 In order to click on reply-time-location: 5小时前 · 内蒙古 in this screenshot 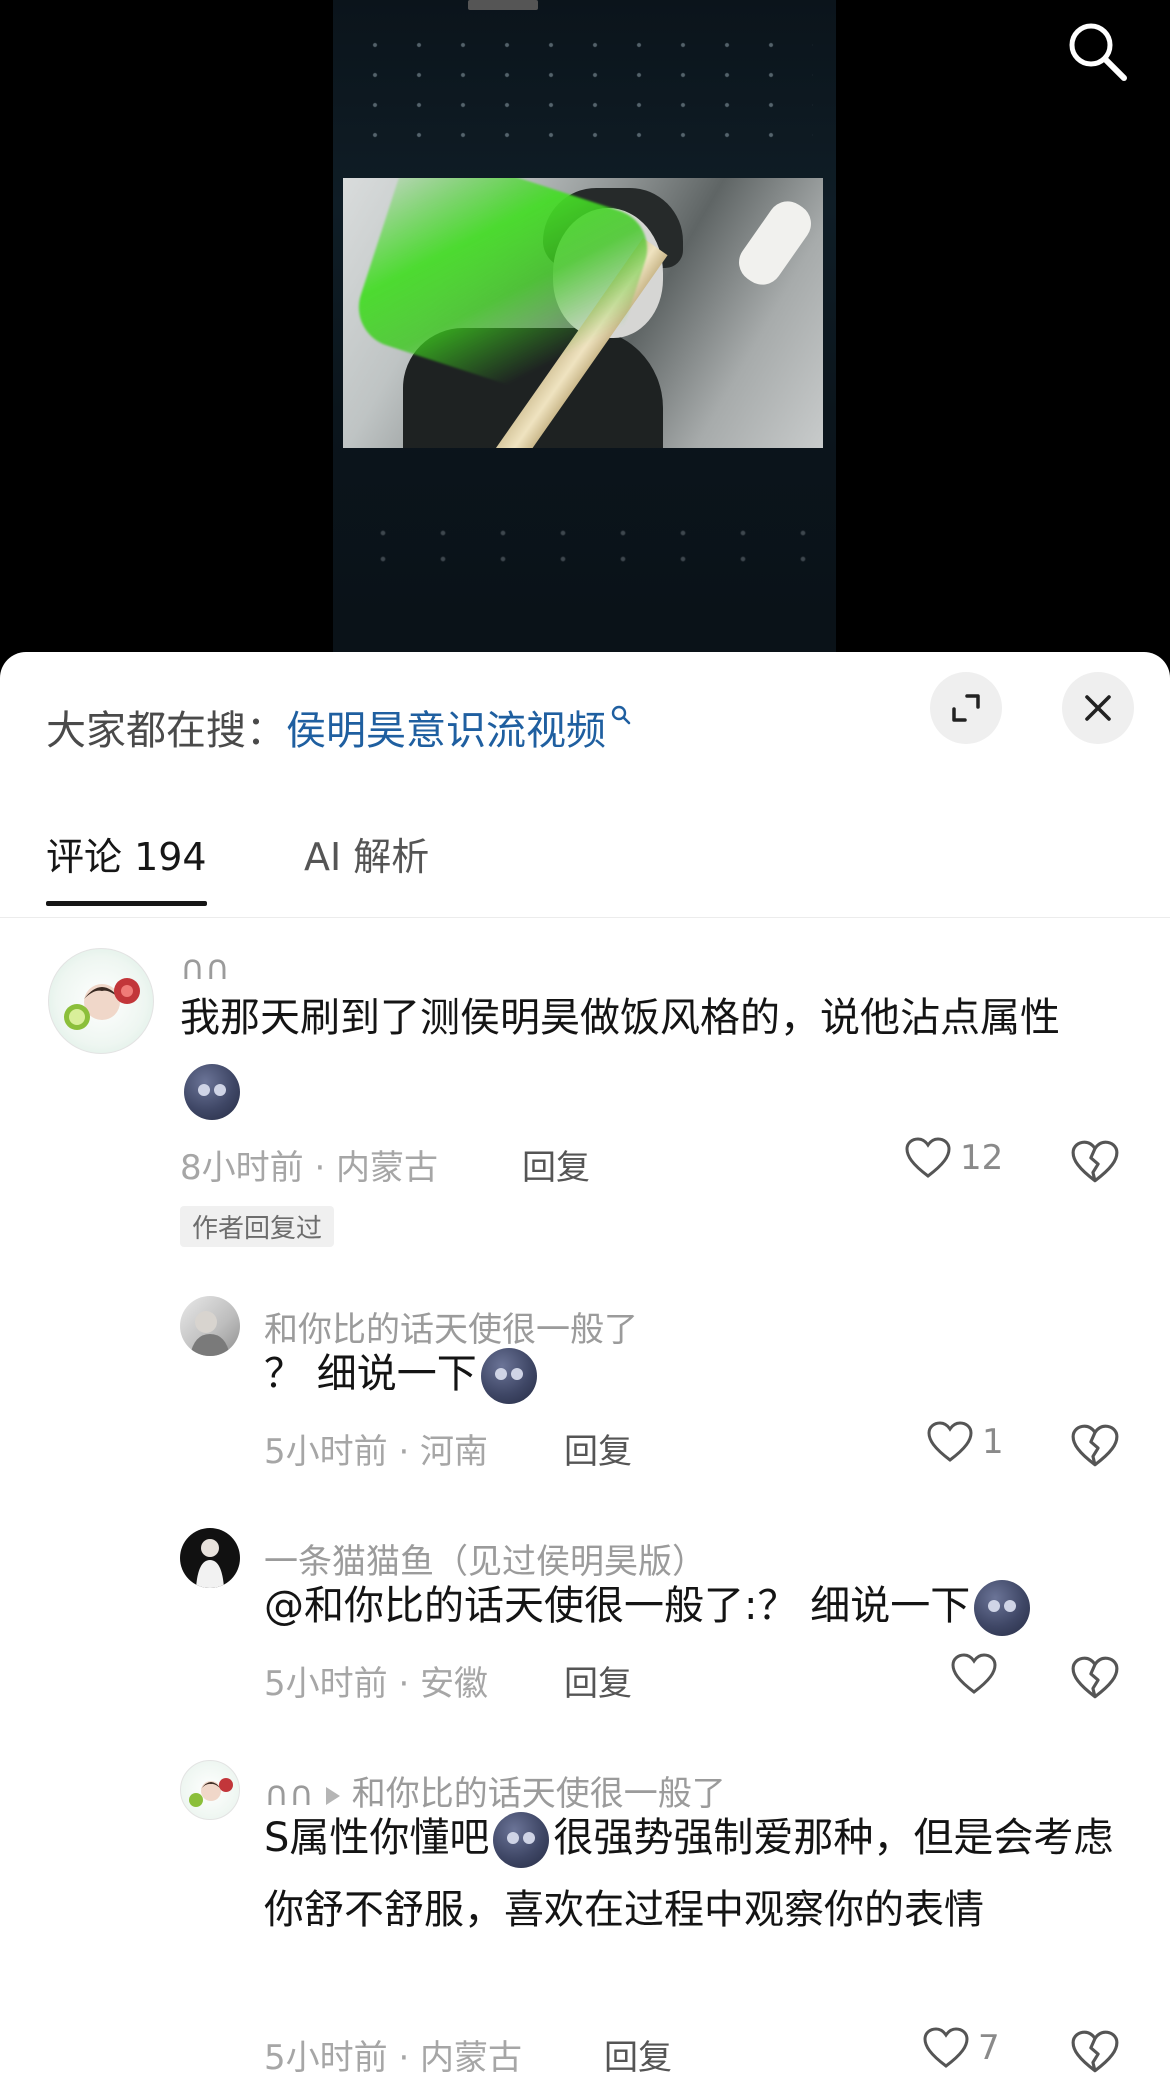, I will do `click(393, 2058)`.